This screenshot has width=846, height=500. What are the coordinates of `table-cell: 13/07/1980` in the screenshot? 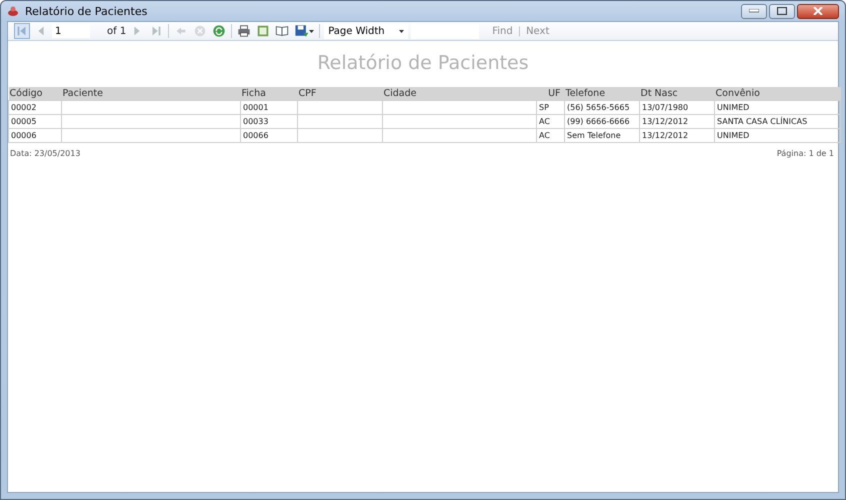 It's located at (677, 107).